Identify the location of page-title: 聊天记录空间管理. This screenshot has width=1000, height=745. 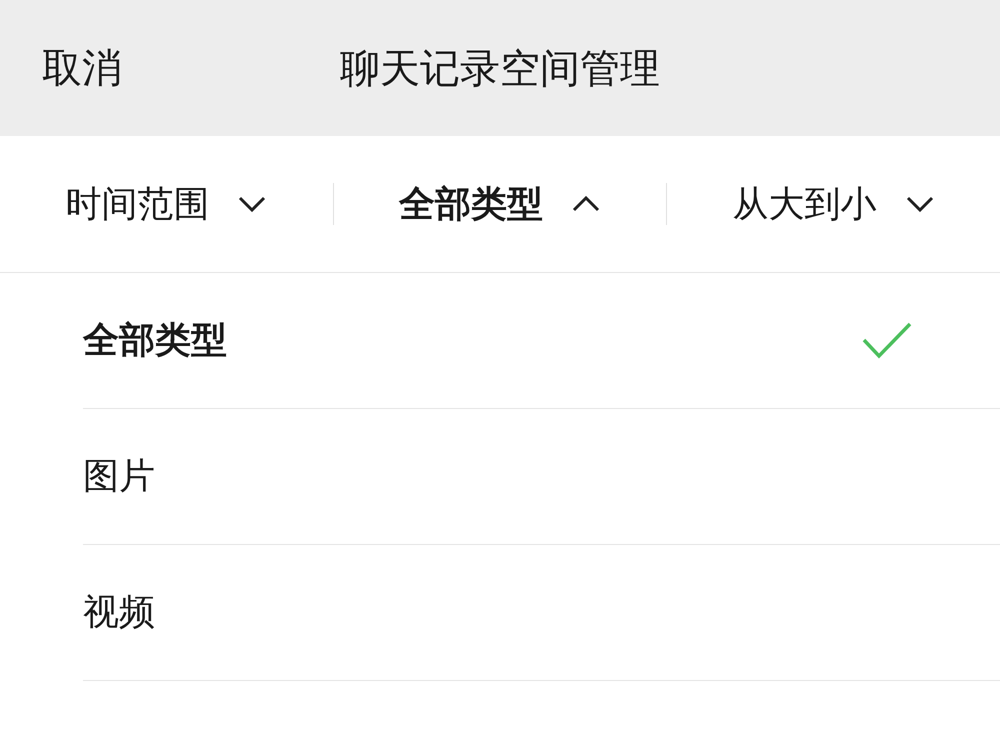
(500, 69).